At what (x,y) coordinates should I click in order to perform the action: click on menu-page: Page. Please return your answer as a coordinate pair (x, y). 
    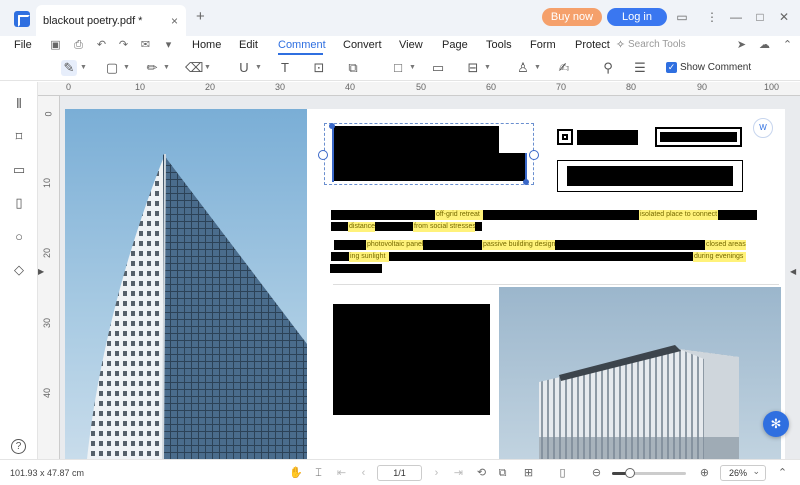
    Looking at the image, I should click on (455, 45).